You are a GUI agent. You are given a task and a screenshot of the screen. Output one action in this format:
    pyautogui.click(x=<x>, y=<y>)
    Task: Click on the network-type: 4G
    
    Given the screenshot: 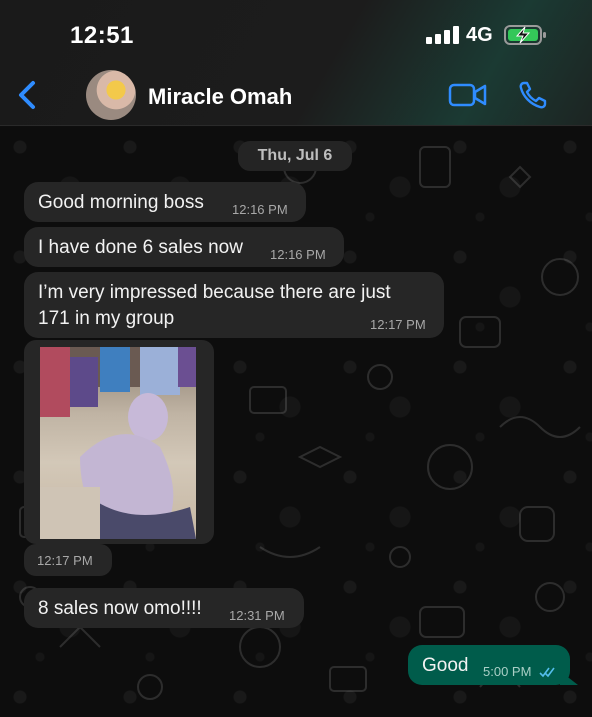 What is the action you would take?
    pyautogui.click(x=479, y=35)
    